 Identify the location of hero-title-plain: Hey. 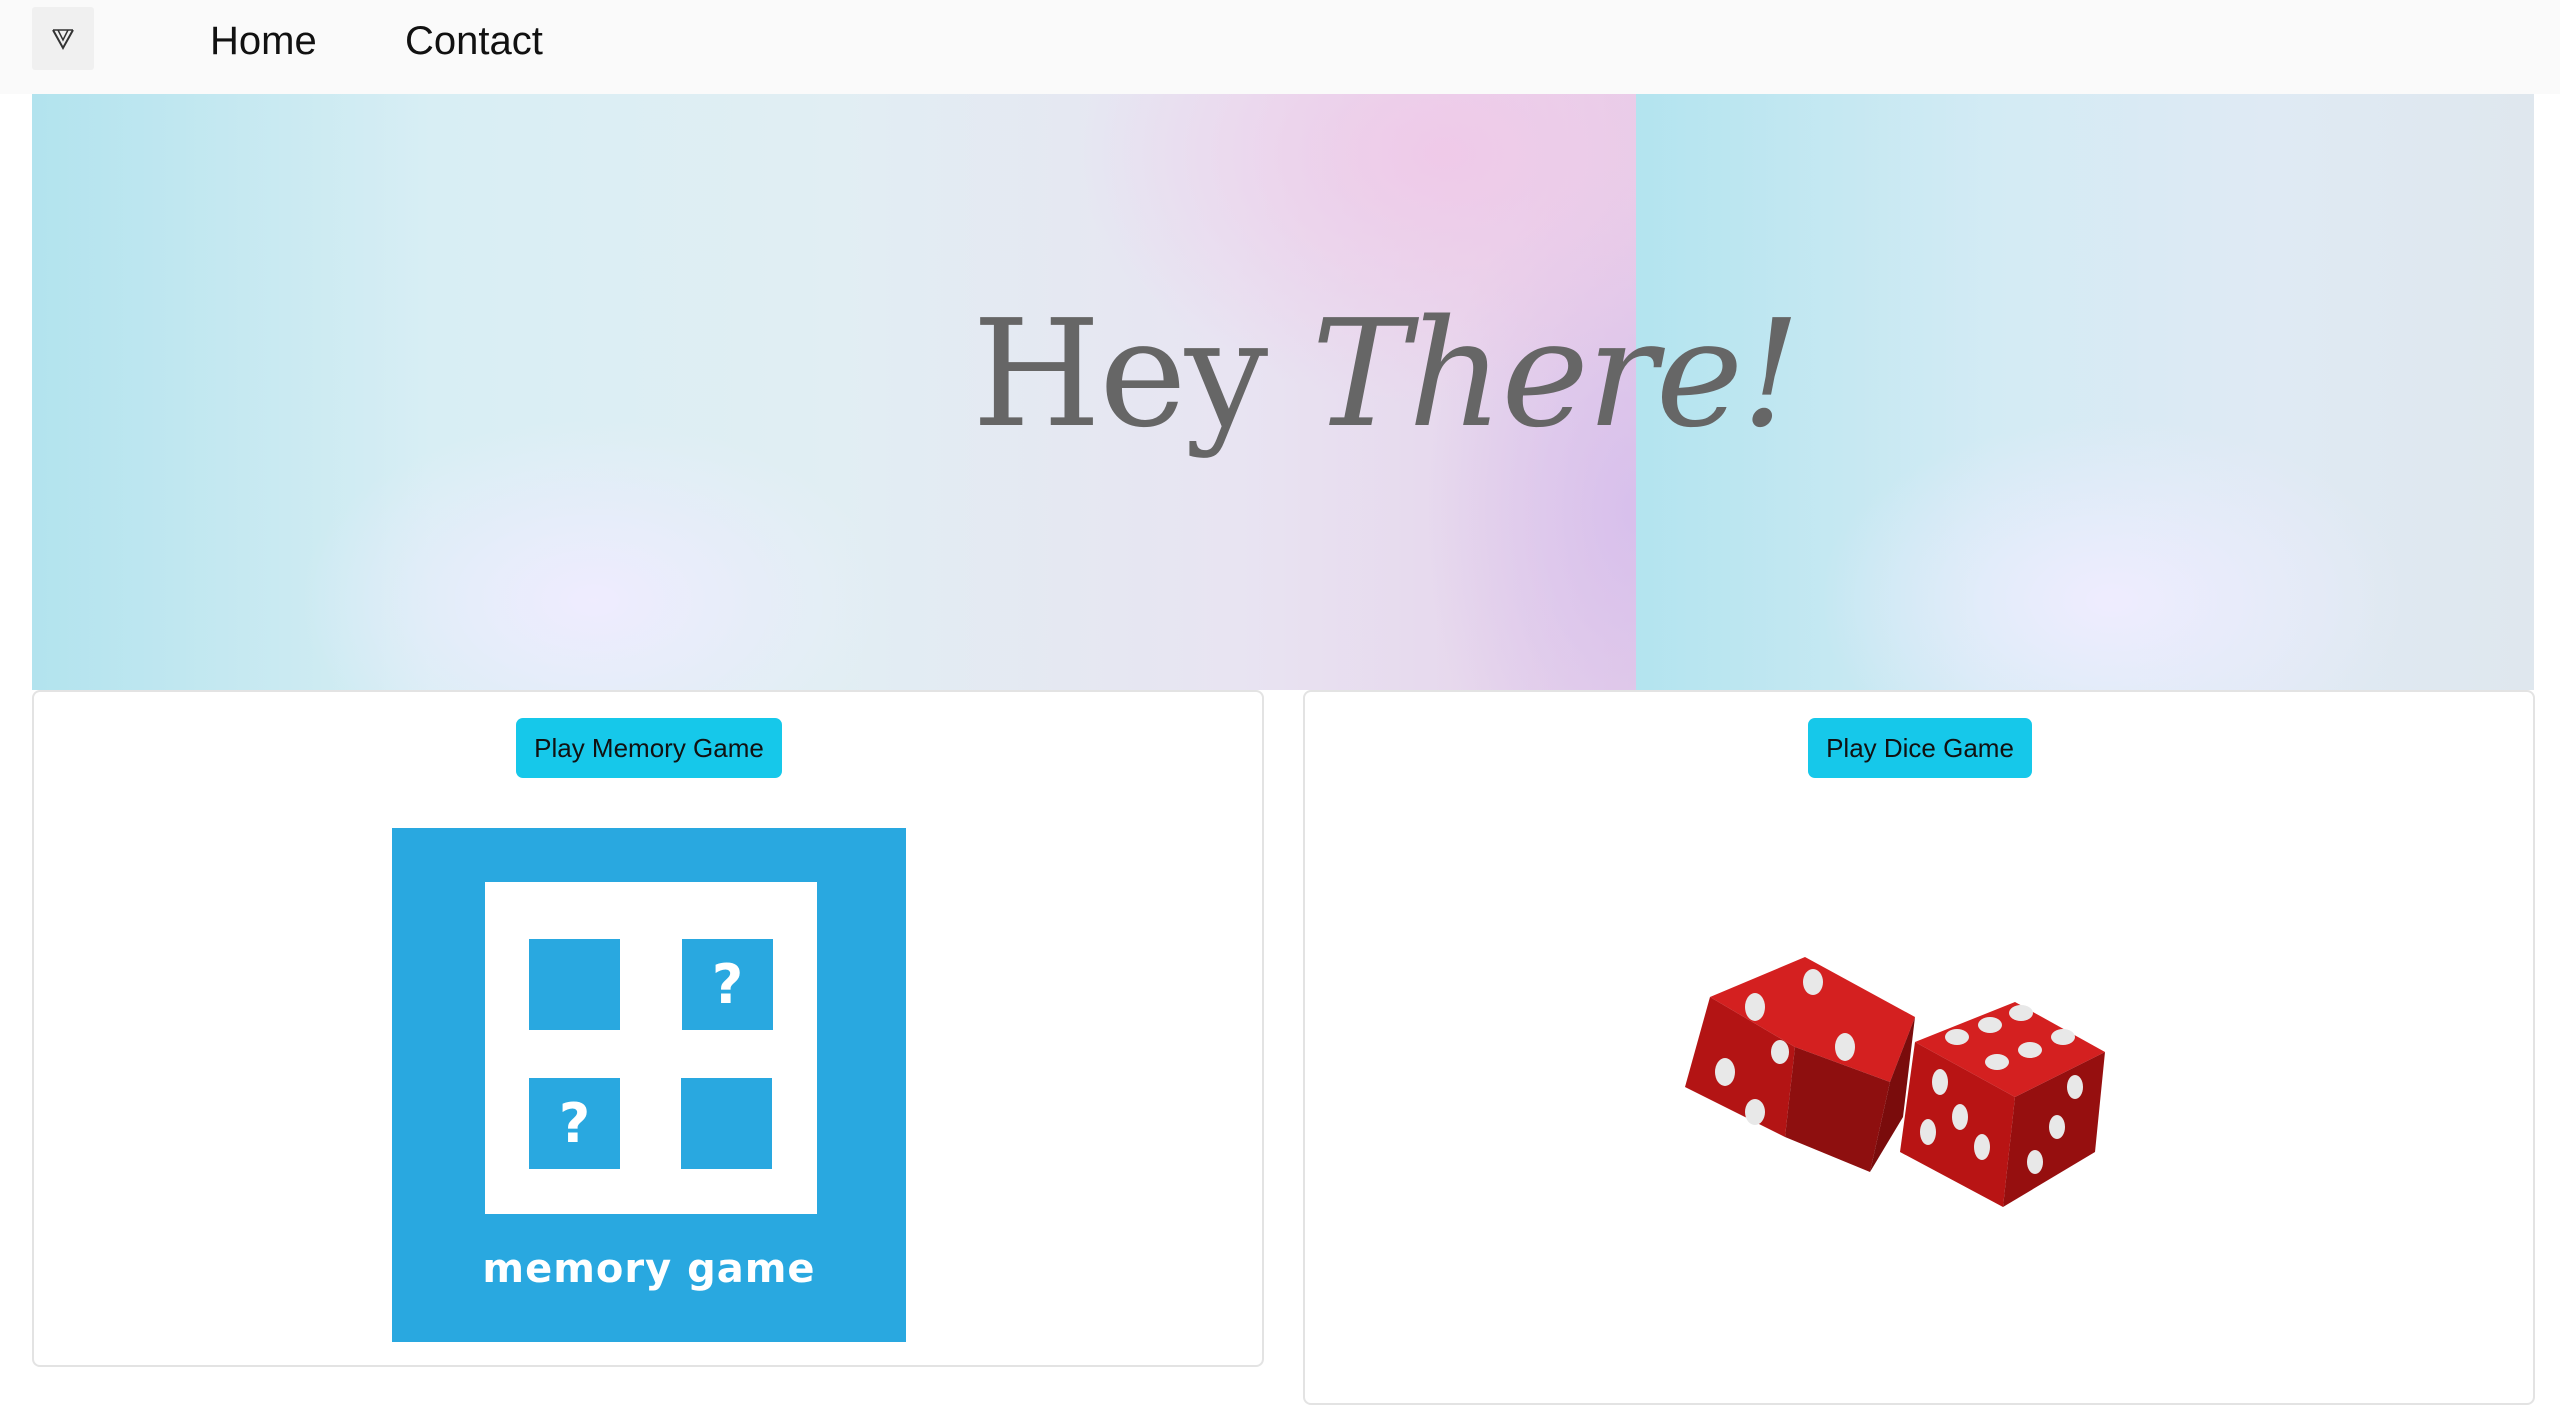
(1120, 374).